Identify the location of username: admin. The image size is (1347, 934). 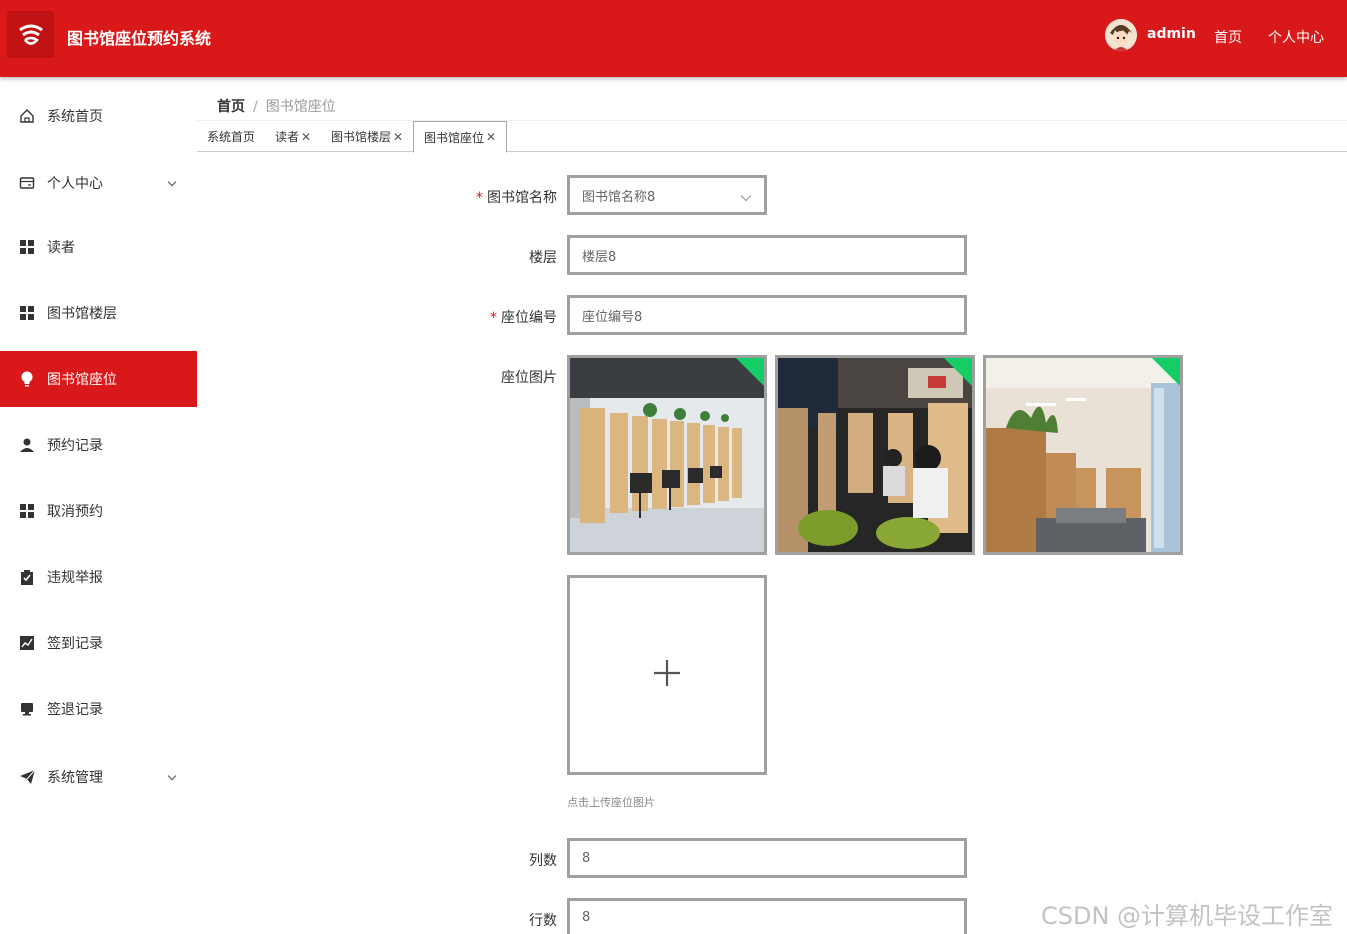
(1171, 34).